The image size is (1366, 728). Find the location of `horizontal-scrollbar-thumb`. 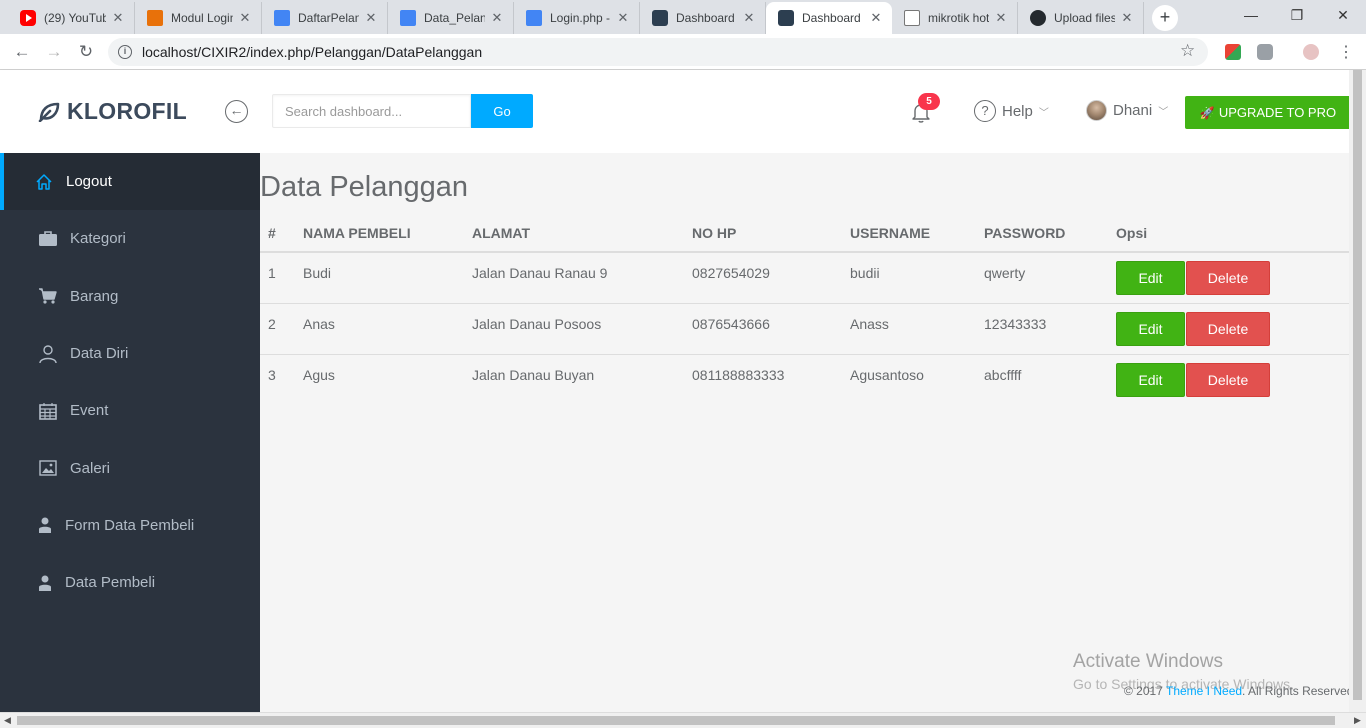

horizontal-scrollbar-thumb is located at coordinates (676, 720).